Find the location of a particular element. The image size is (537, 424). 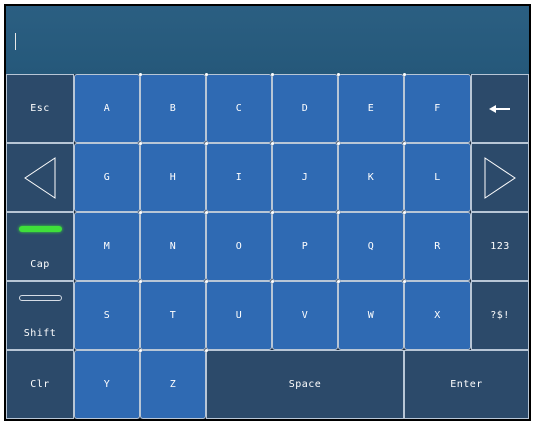

key-q: Q is located at coordinates (371, 246).